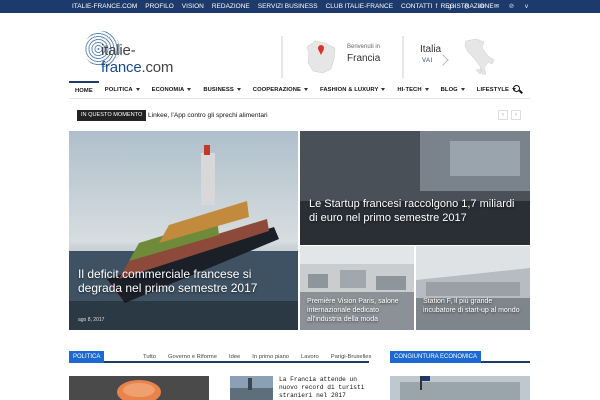 The width and height of the screenshot is (600, 400). I want to click on top-link-contatti: CONTATTI, so click(417, 6).